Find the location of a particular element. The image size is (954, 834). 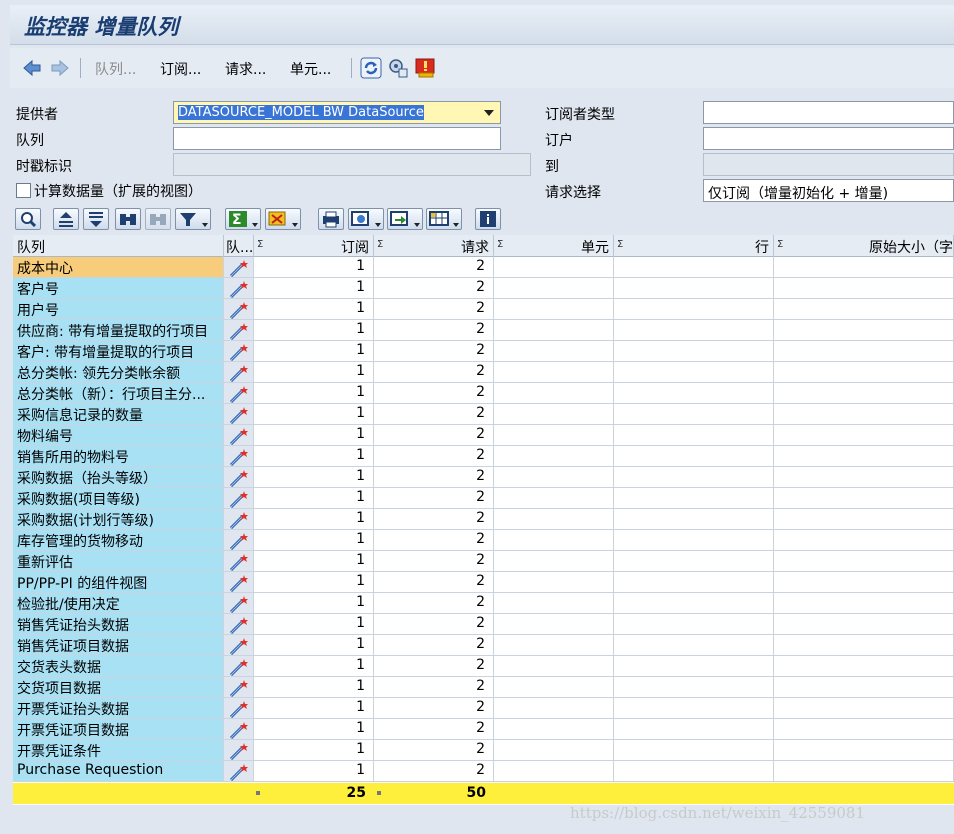

column-header-units: Σ 单元 is located at coordinates (554, 246).